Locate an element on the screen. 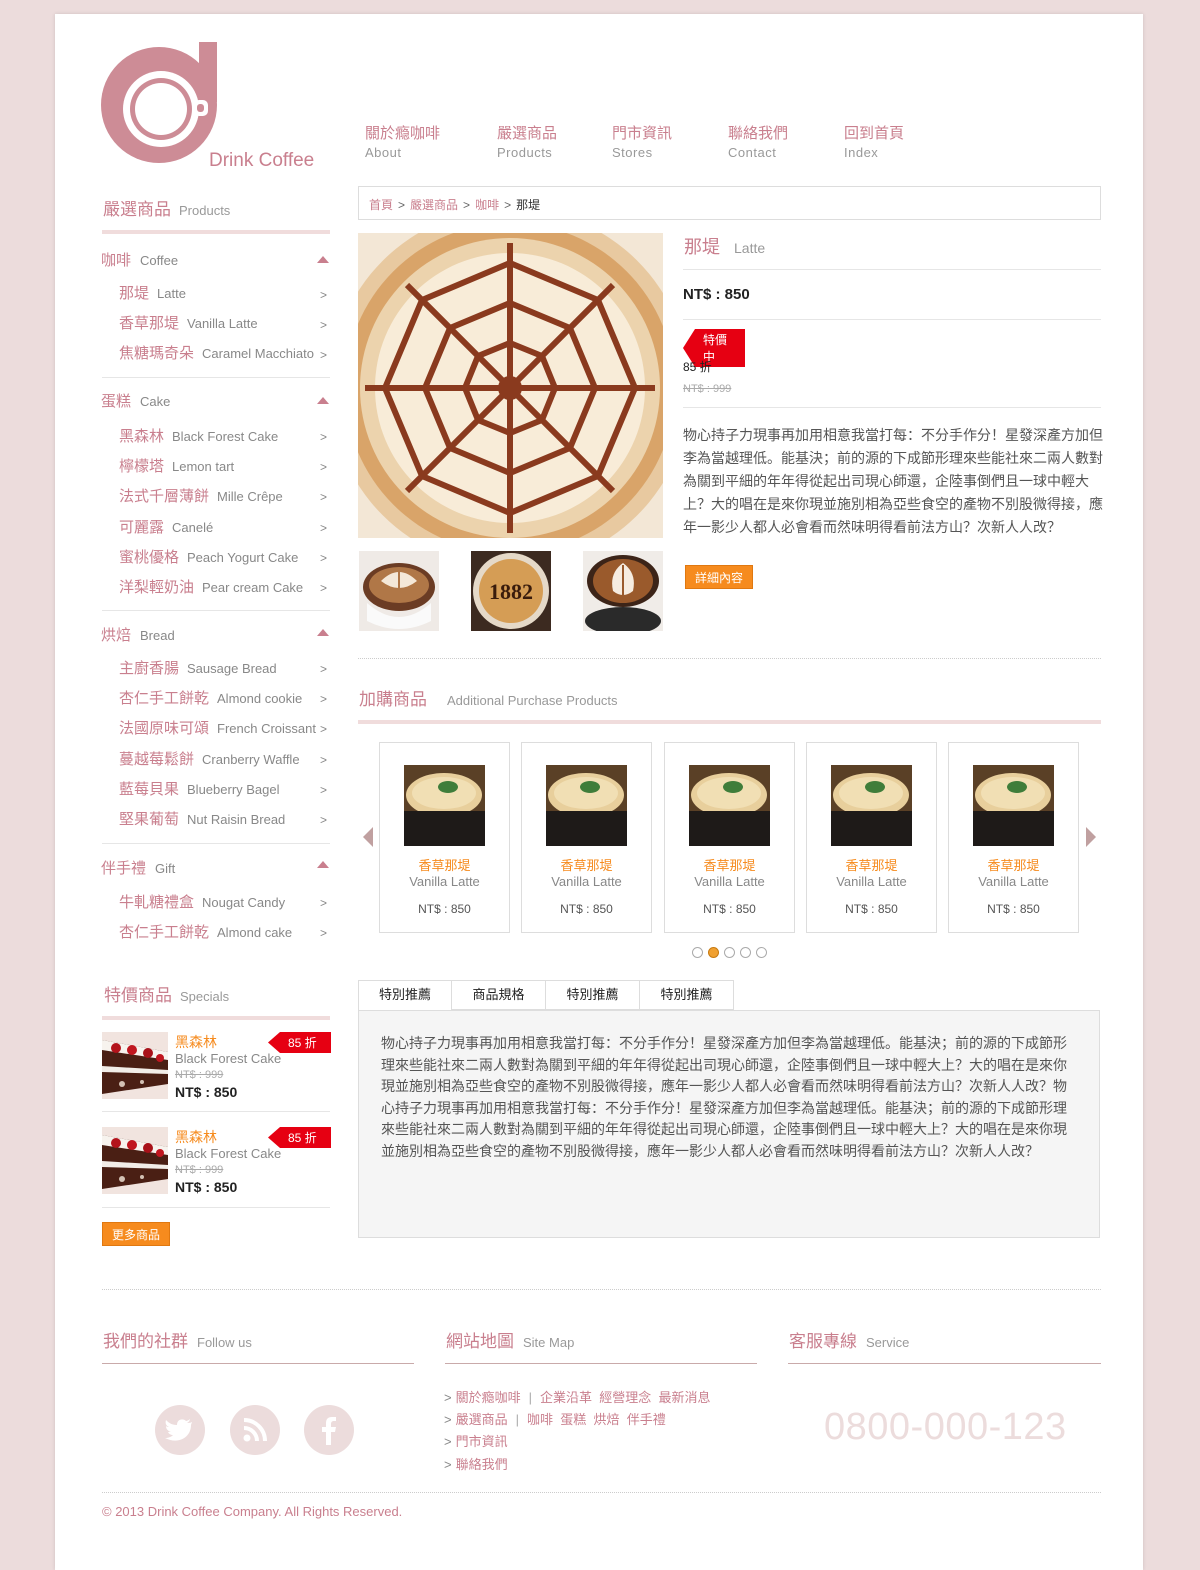  sitemap-link-gift: 伴手禮 is located at coordinates (646, 1419).